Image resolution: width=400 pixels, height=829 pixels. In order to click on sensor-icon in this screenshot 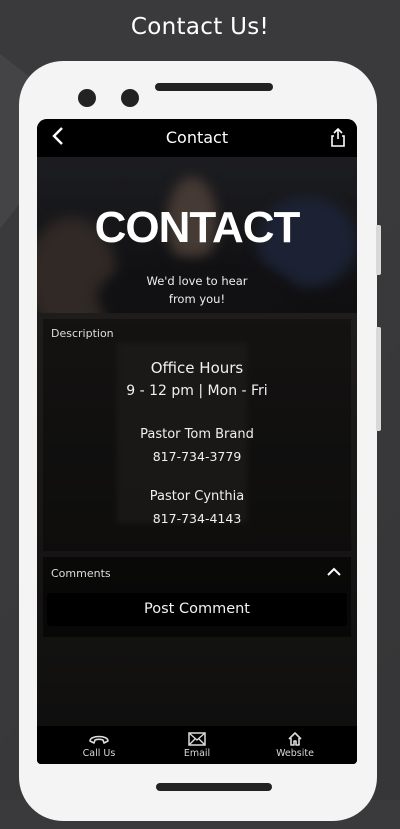, I will do `click(130, 98)`.